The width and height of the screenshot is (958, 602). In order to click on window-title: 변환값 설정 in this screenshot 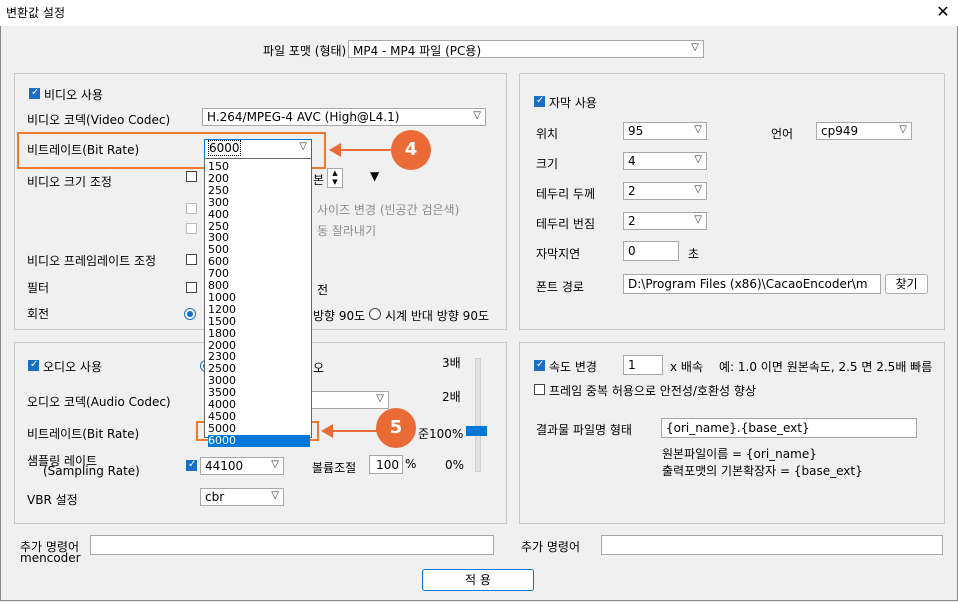, I will do `click(36, 13)`.